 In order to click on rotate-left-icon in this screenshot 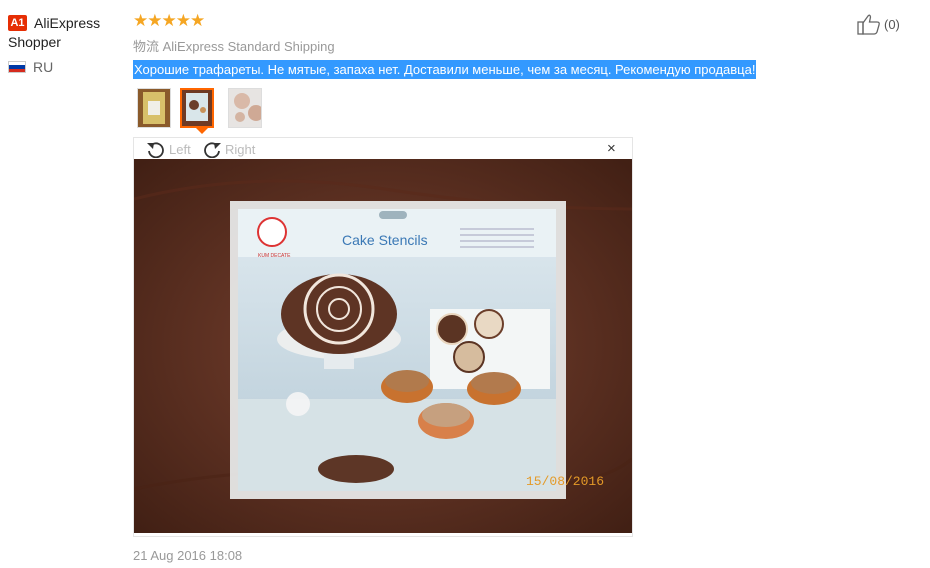, I will do `click(155, 150)`.